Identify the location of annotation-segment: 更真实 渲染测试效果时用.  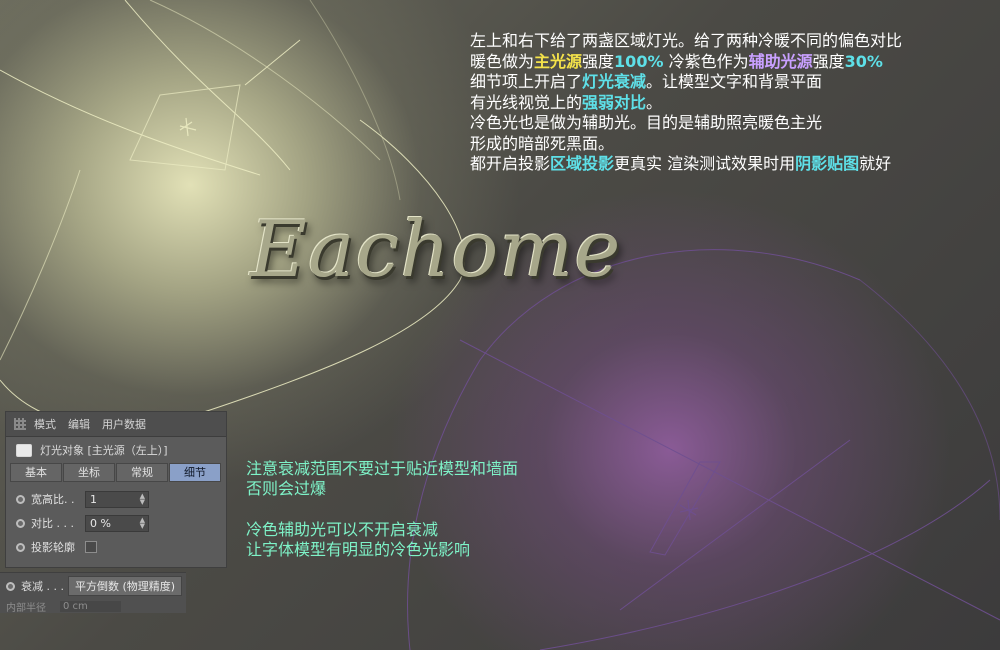
(705, 163).